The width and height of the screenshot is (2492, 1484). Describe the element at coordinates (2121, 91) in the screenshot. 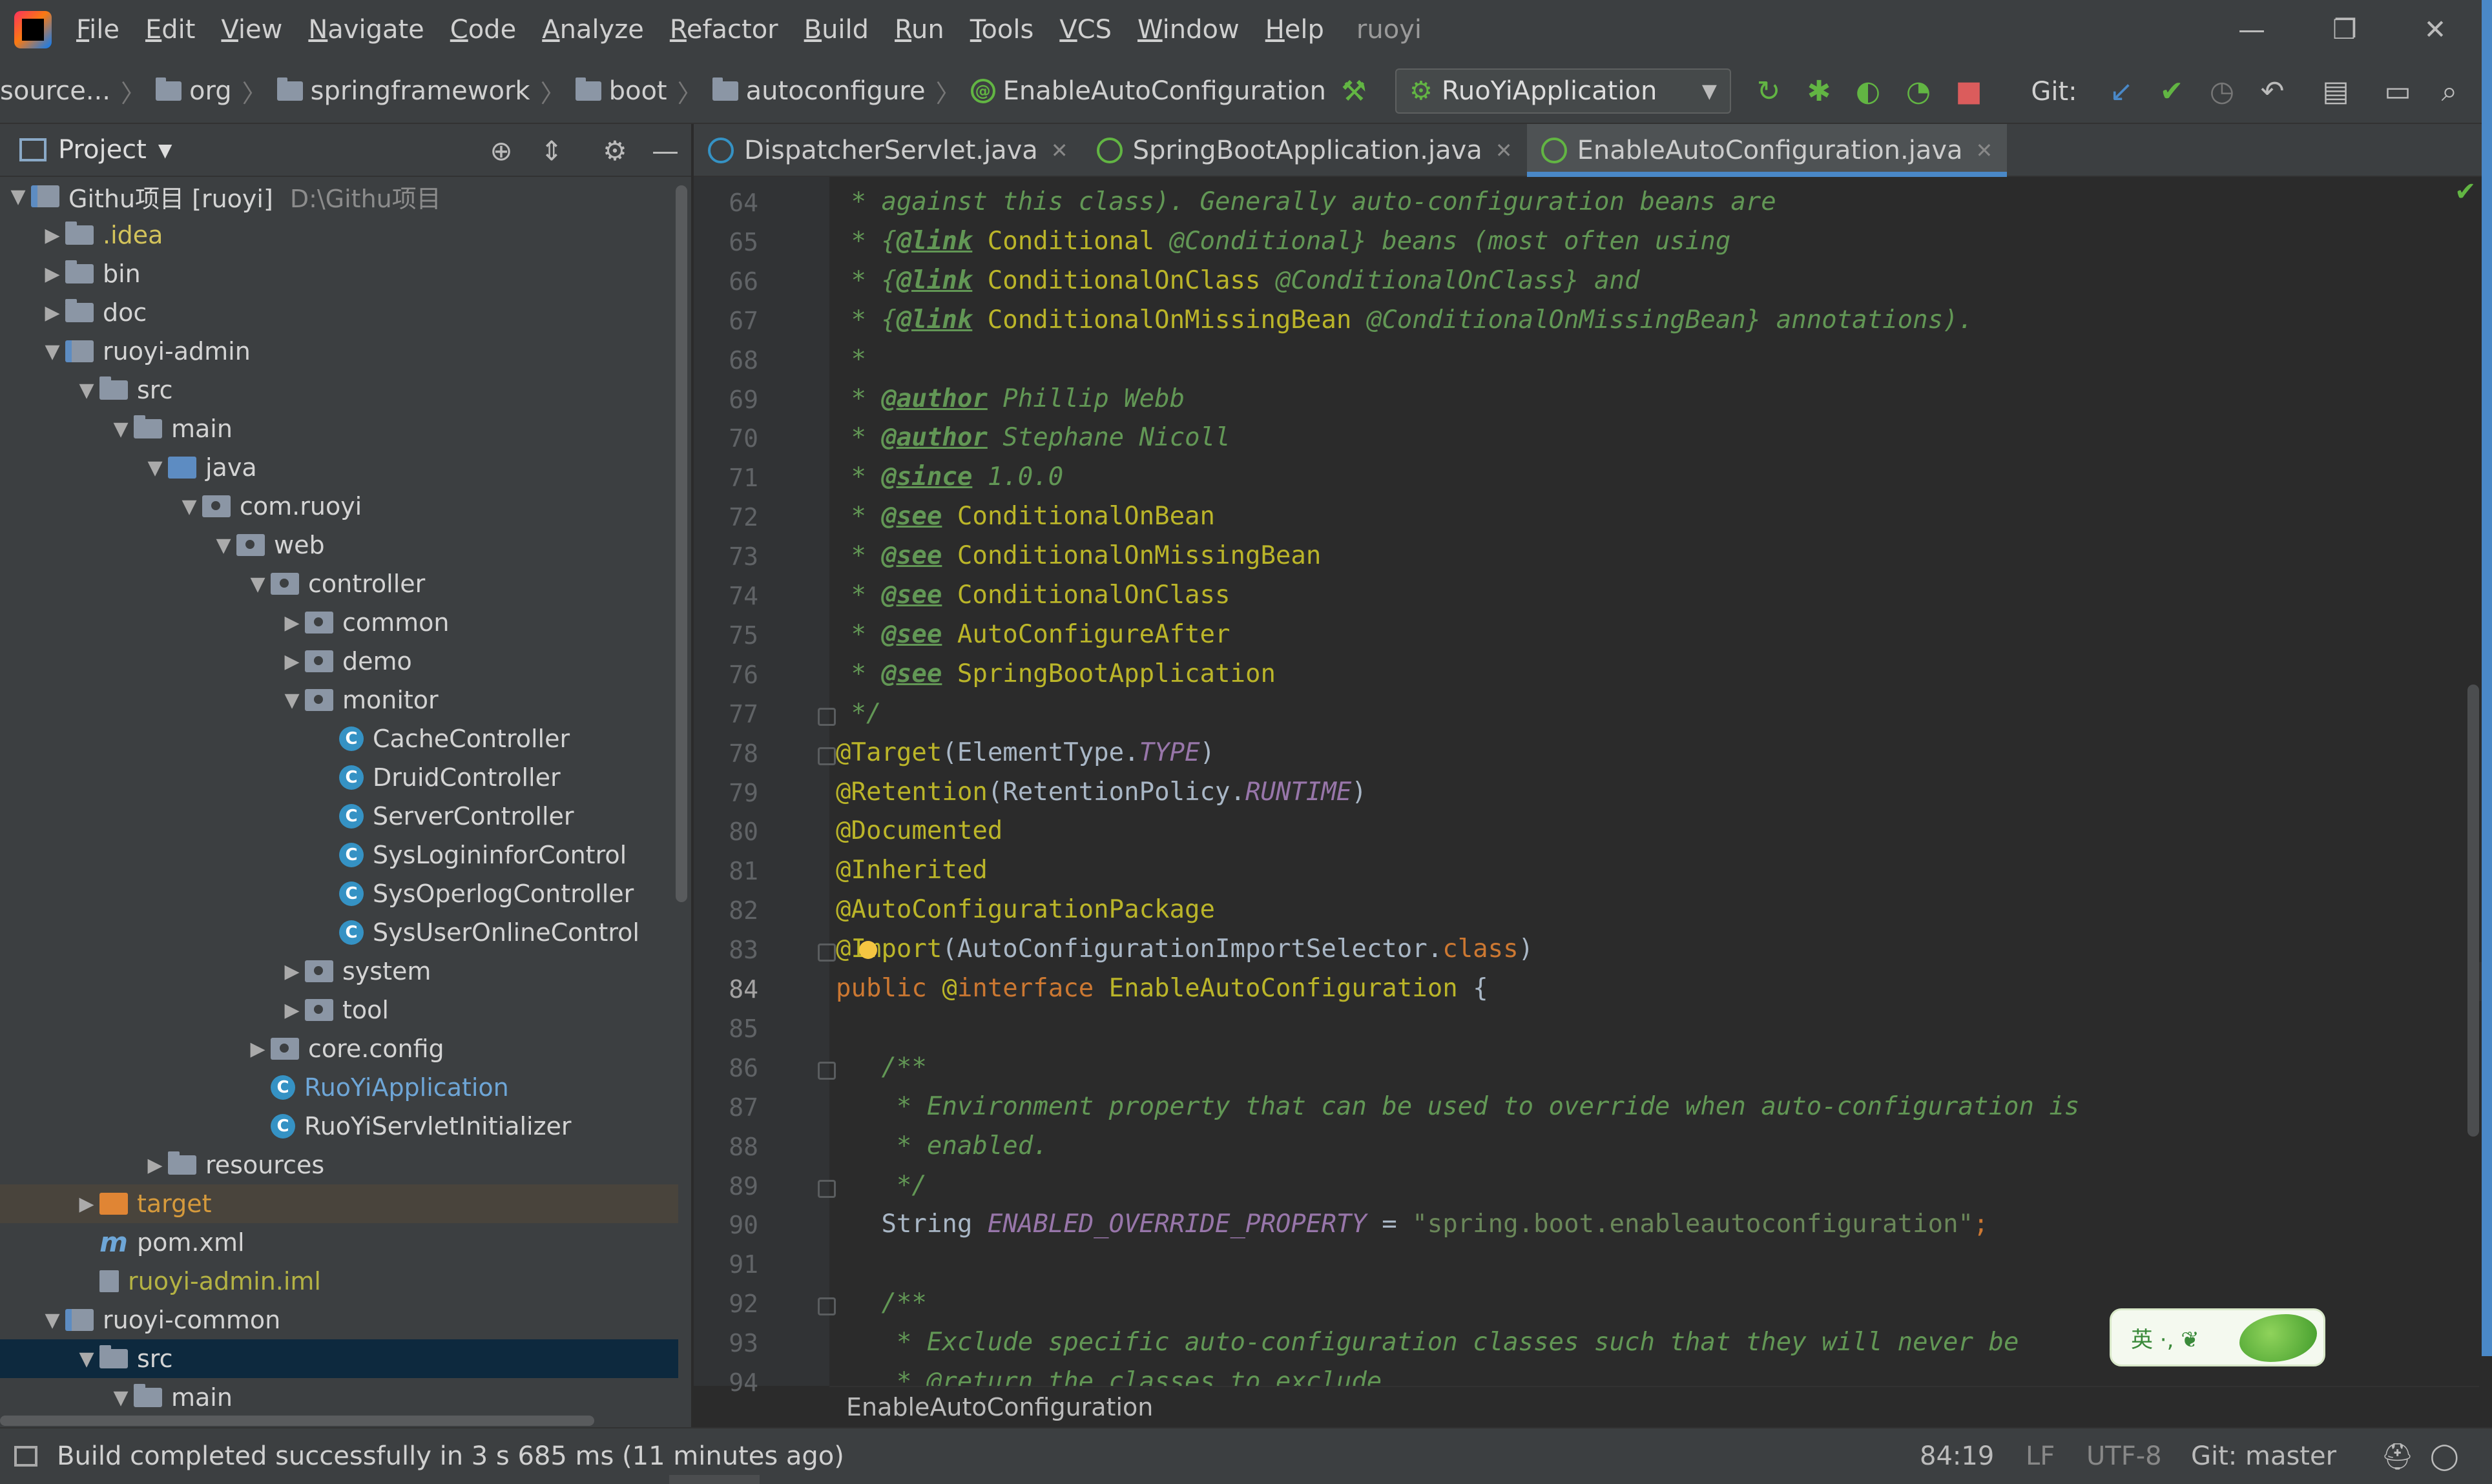

I see `git-update-icon: ↙` at that location.